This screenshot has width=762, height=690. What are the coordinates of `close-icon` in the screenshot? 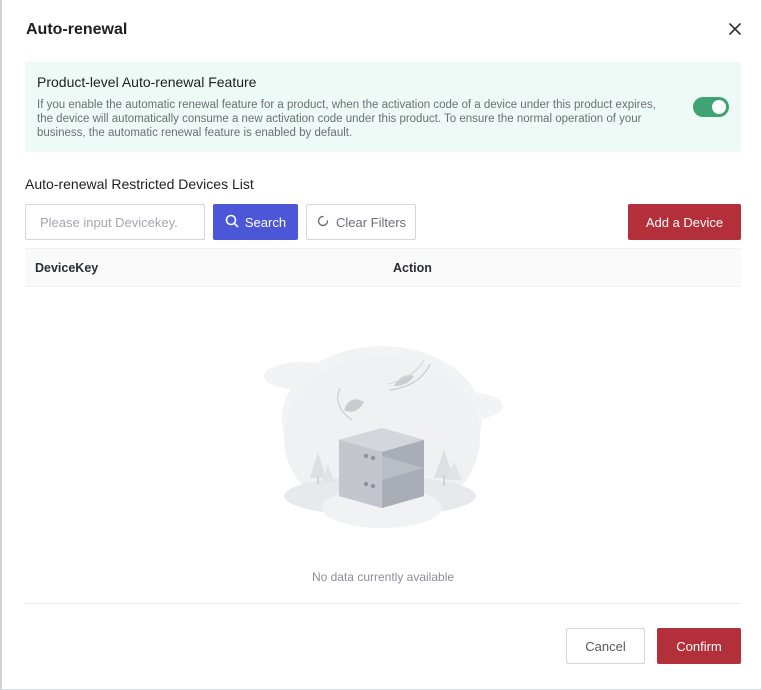 It's located at (735, 29).